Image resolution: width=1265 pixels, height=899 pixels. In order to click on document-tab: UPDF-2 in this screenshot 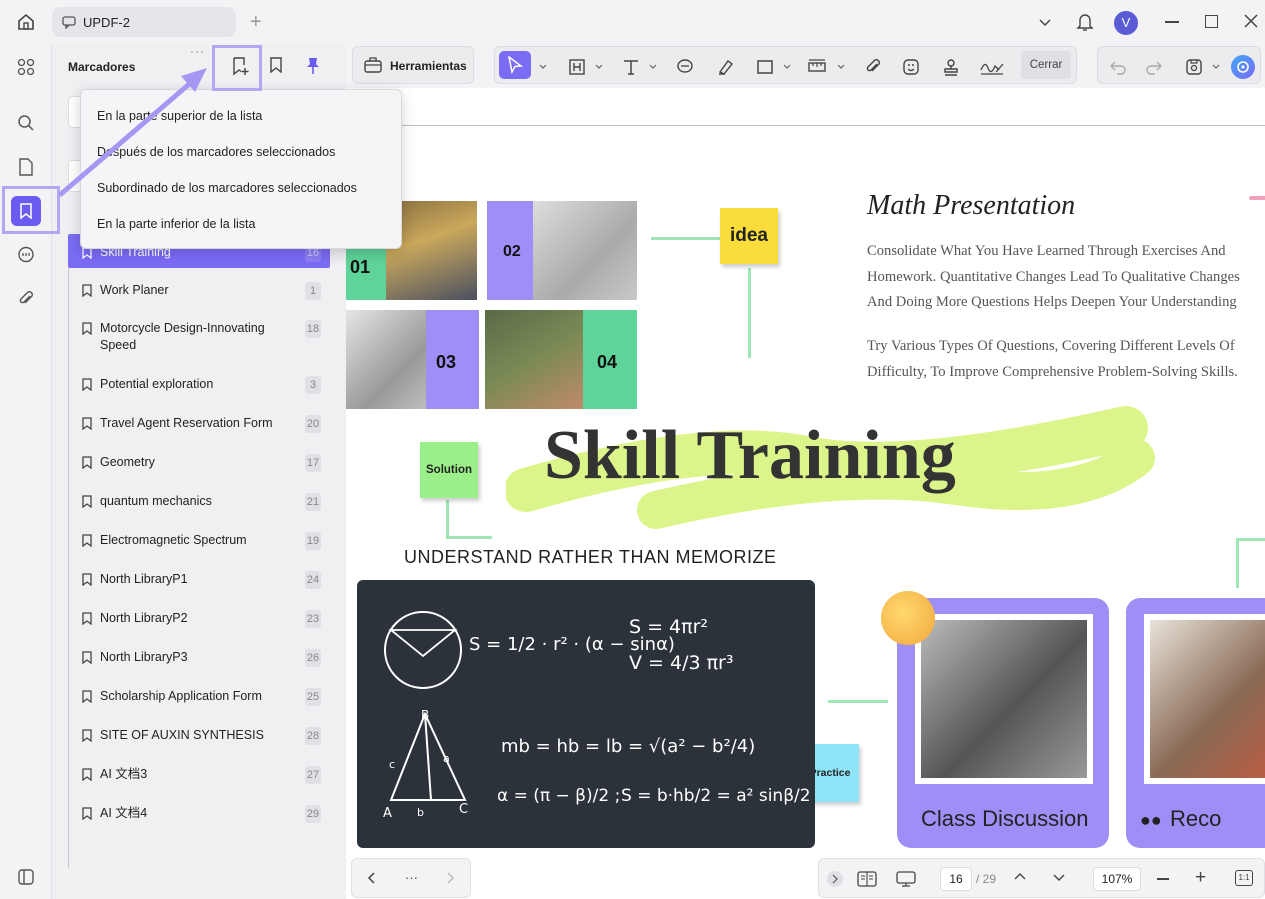, I will do `click(144, 22)`.